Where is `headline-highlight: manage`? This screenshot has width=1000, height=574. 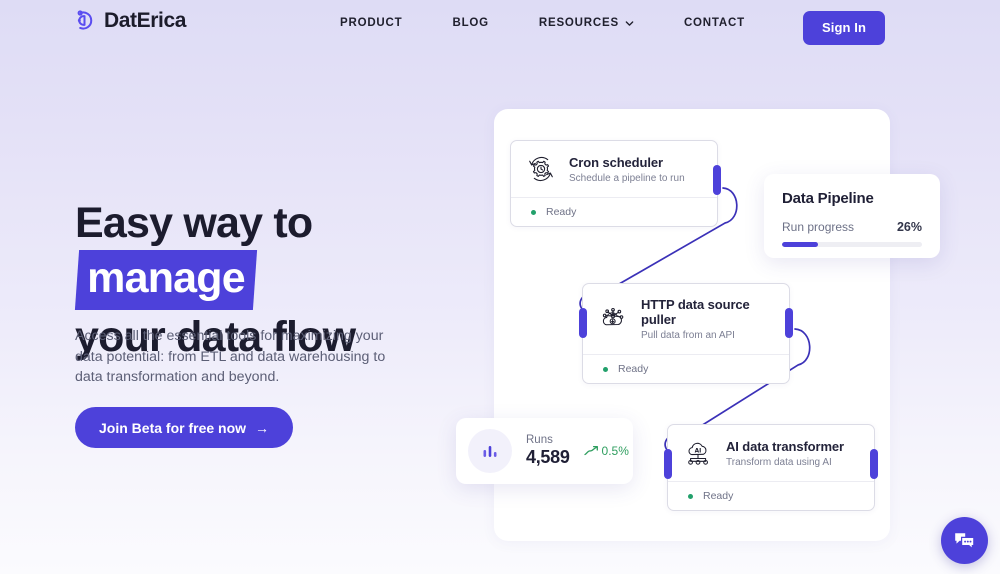 headline-highlight: manage is located at coordinates (165, 280).